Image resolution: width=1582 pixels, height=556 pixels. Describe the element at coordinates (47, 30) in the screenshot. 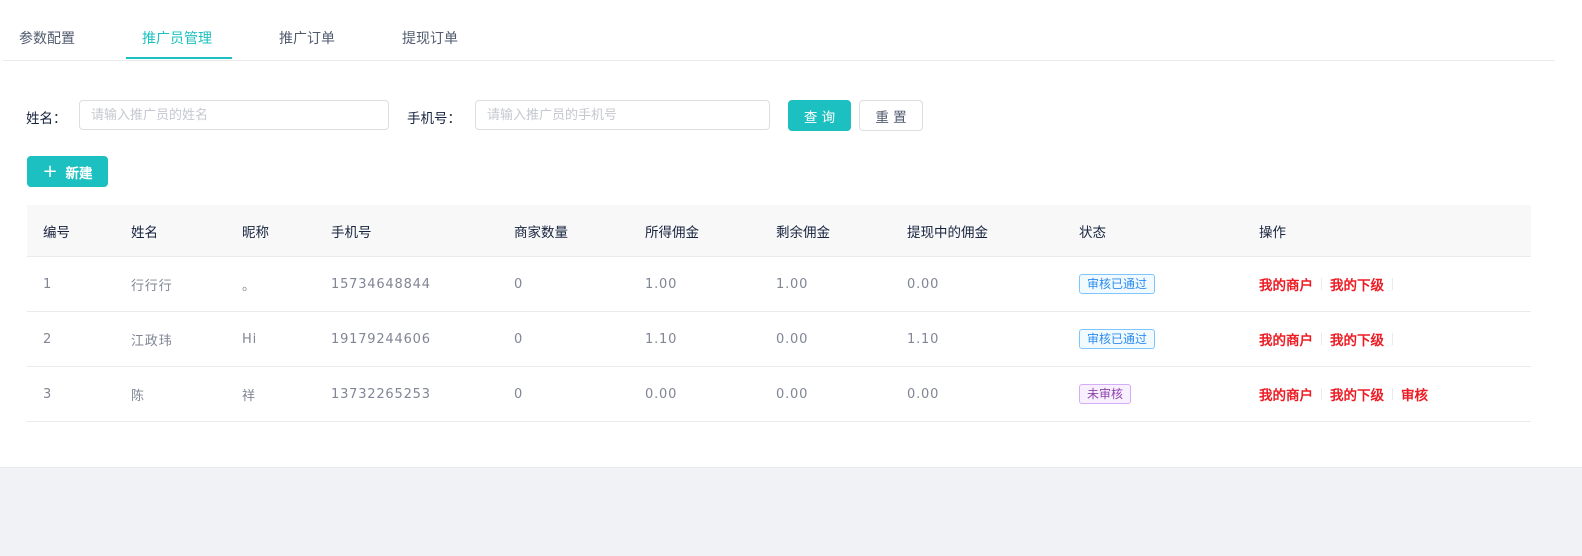

I see `tab-params-config: 参数配置` at that location.